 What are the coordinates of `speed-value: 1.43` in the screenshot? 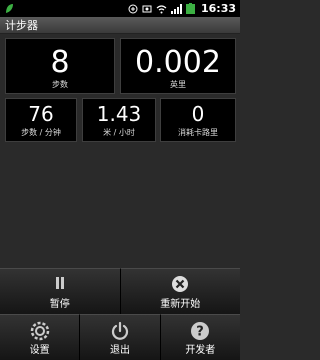 It's located at (119, 114).